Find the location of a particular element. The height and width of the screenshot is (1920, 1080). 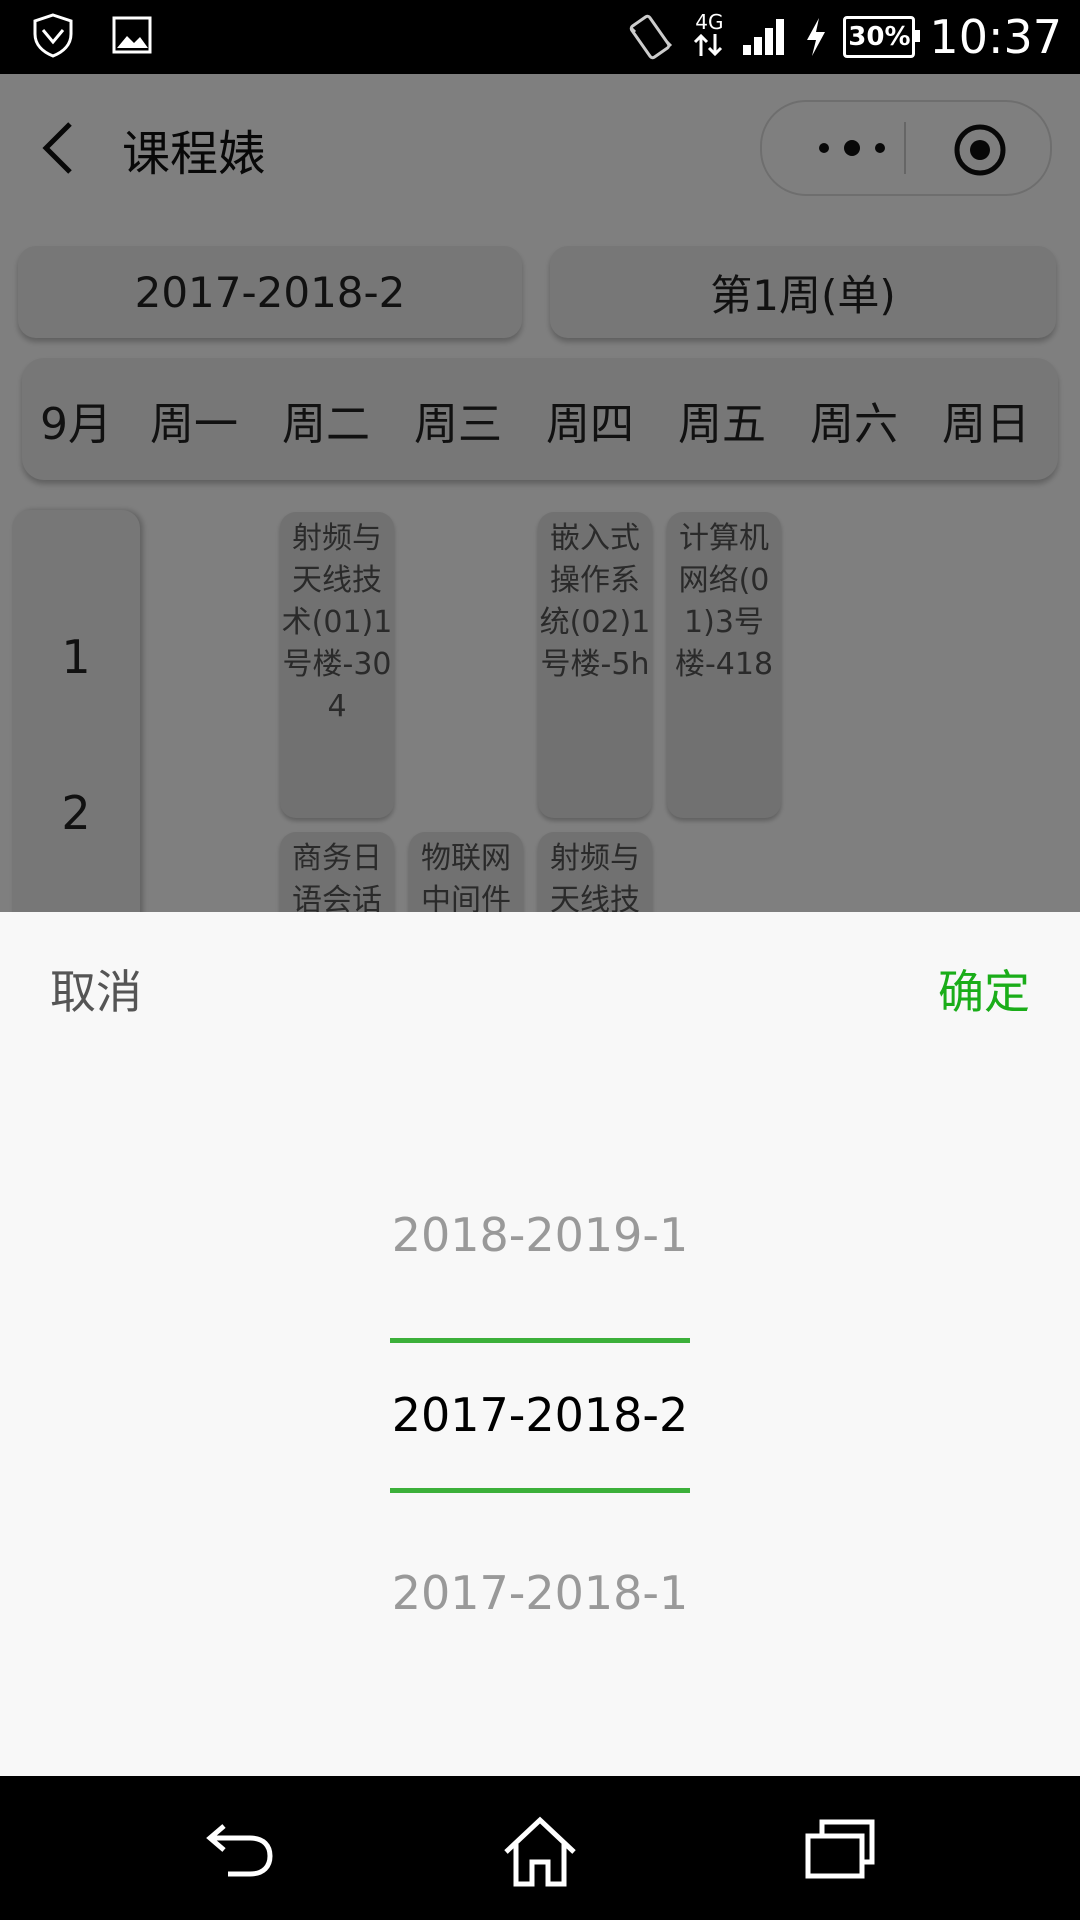

signal-icon is located at coordinates (764, 37).